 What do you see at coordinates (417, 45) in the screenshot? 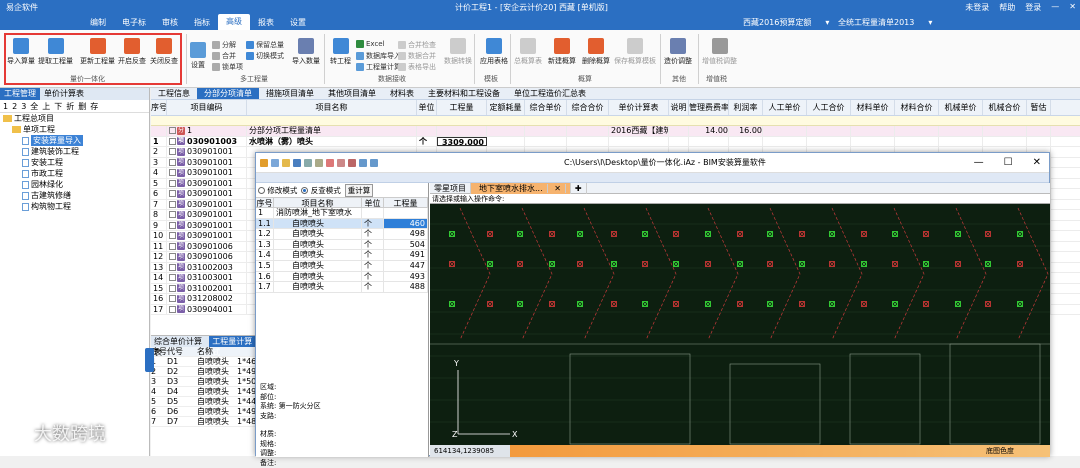
I see `merge-check-button: 合并检查` at bounding box center [417, 45].